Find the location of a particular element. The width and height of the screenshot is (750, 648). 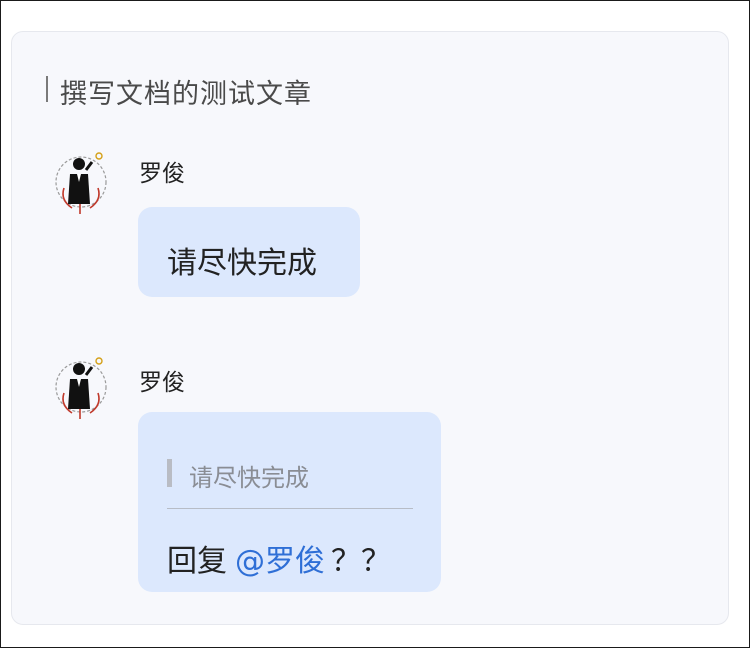

reply-suffix: ？？ is located at coordinates (361, 561).